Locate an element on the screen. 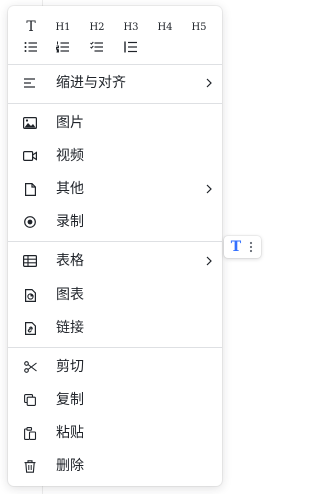 The height and width of the screenshot is (494, 320). text-button: T is located at coordinates (31, 27).